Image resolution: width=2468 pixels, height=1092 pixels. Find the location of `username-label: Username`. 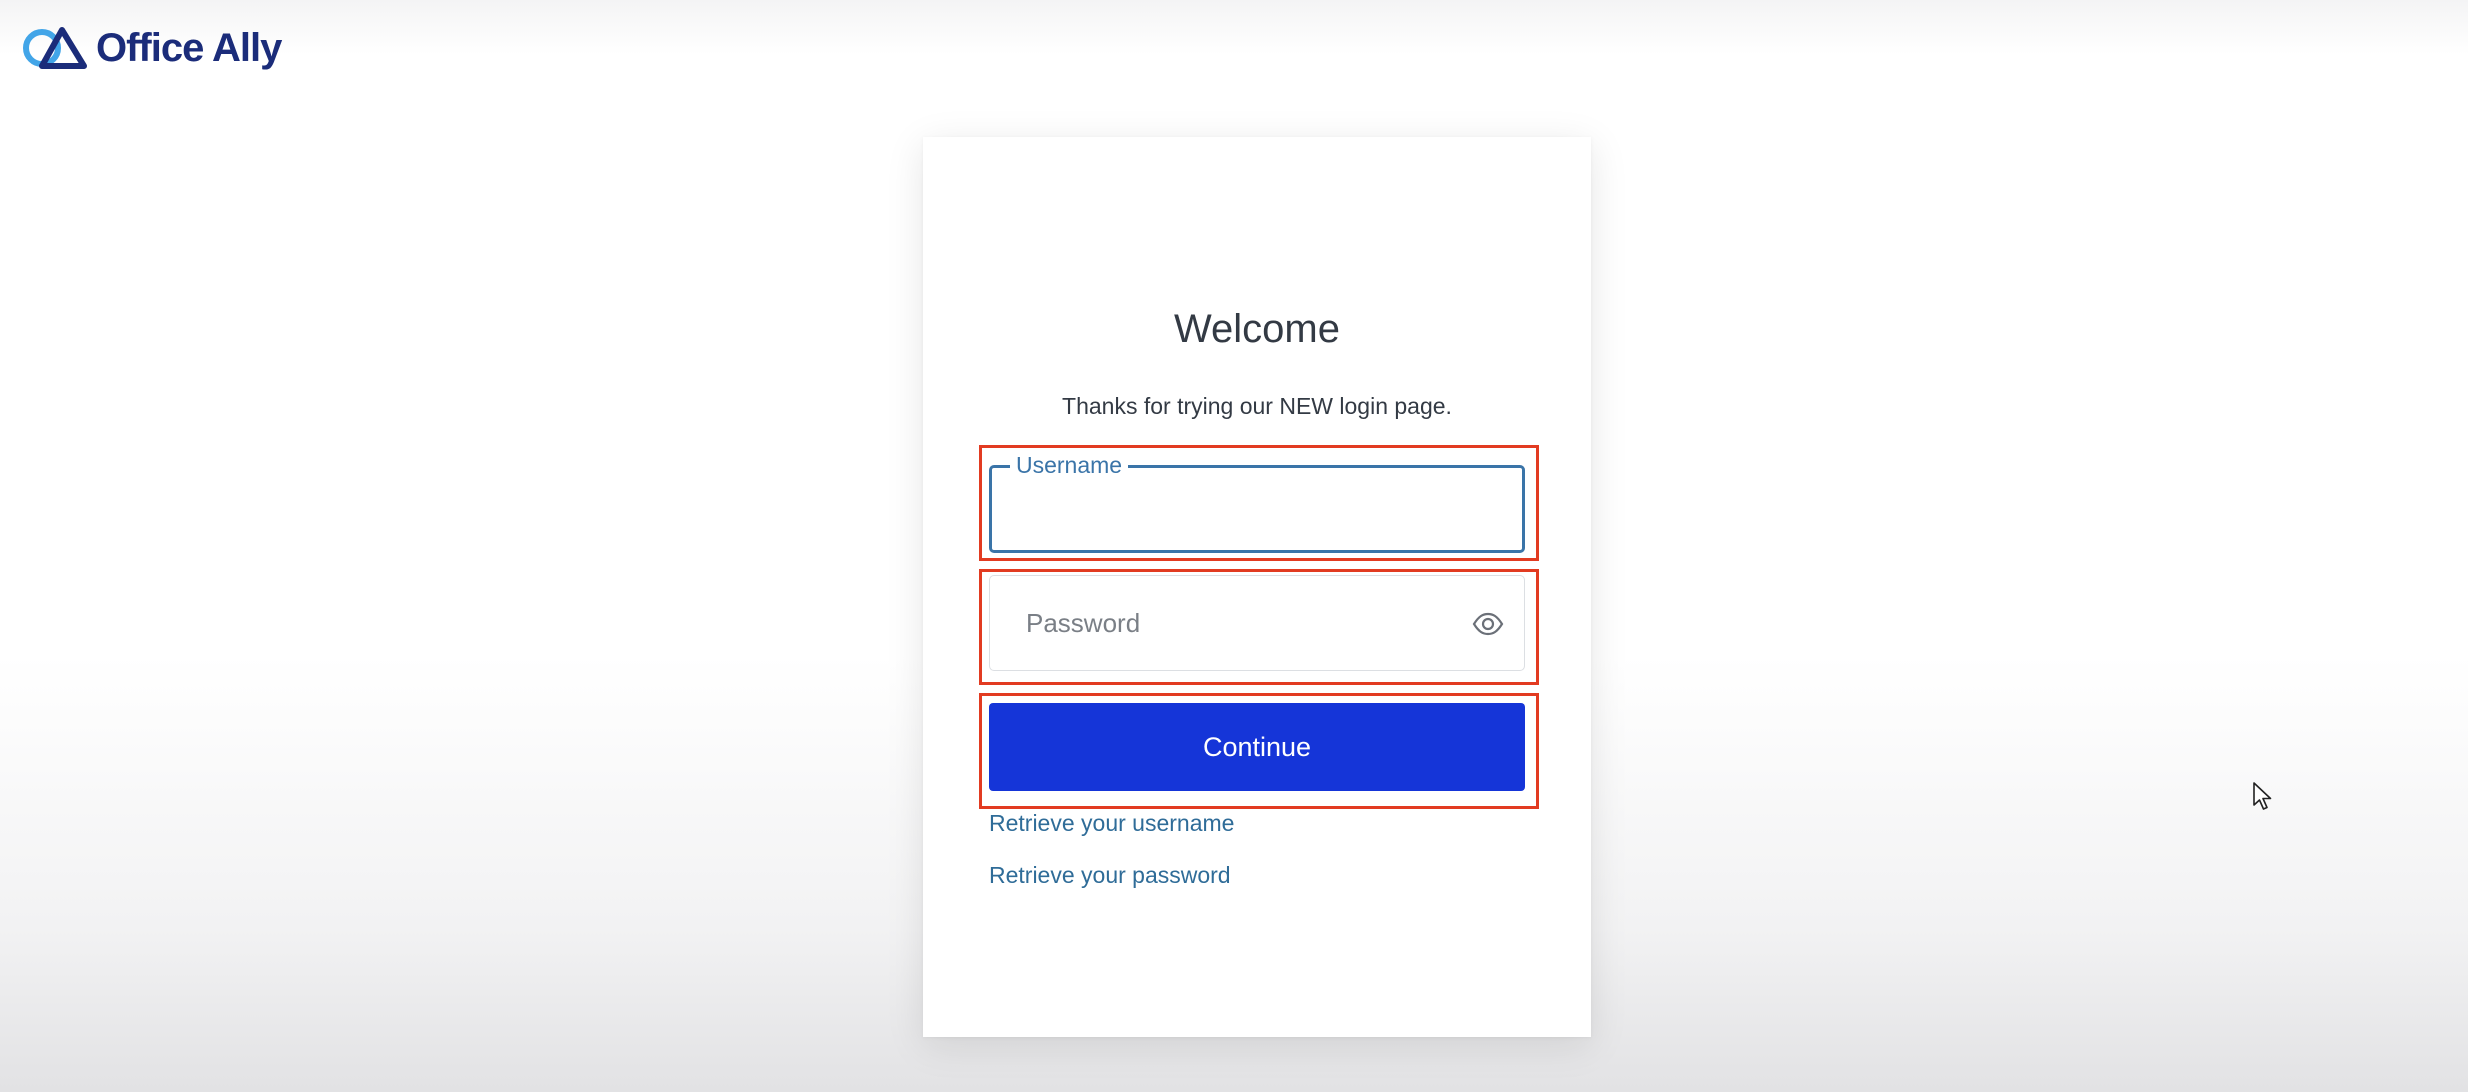

username-label: Username is located at coordinates (1069, 465).